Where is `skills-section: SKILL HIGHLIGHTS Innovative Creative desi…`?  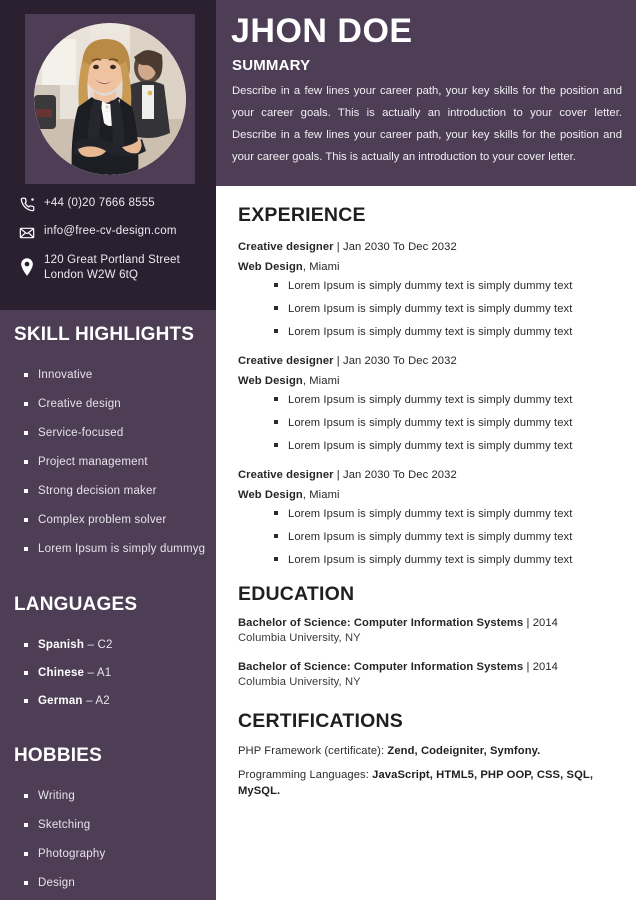 skills-section: SKILL HIGHLIGHTS Innovative Creative desi… is located at coordinates (108, 447).